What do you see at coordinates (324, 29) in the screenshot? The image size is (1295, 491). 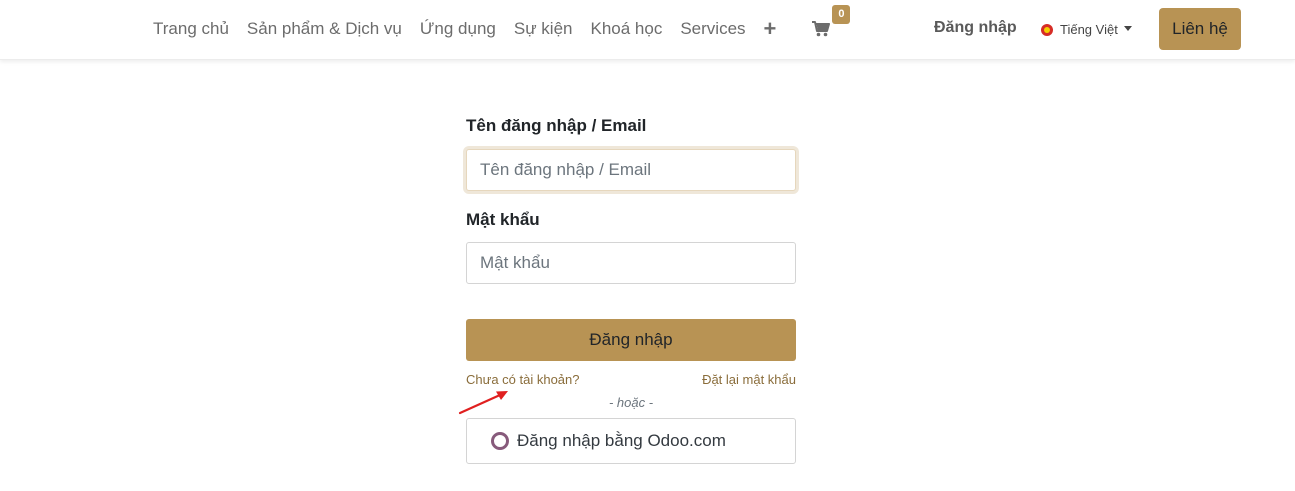 I see `nav-item-products-services: Sản phẩm & Dịch vụ` at bounding box center [324, 29].